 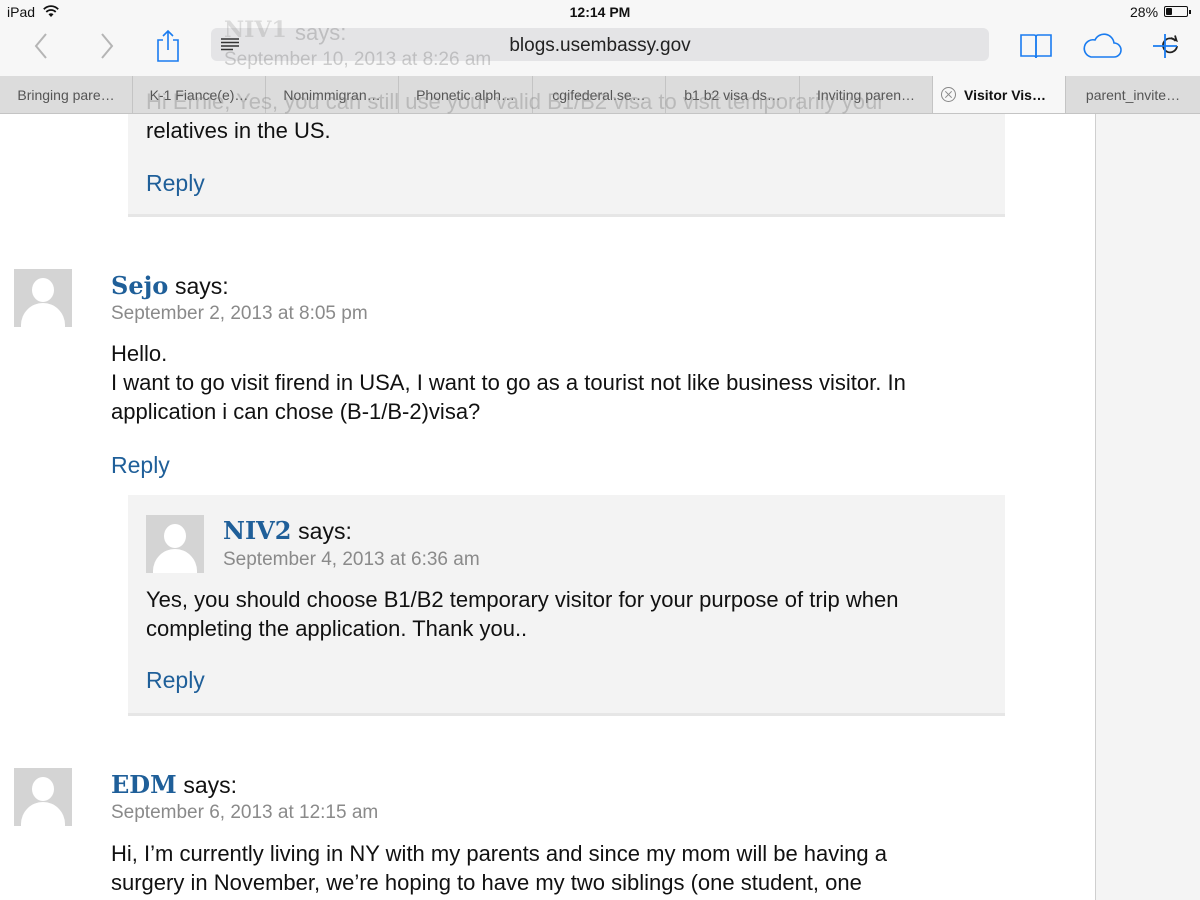 I want to click on reply-box: relatives in the US. Reply, so click(x=566, y=165).